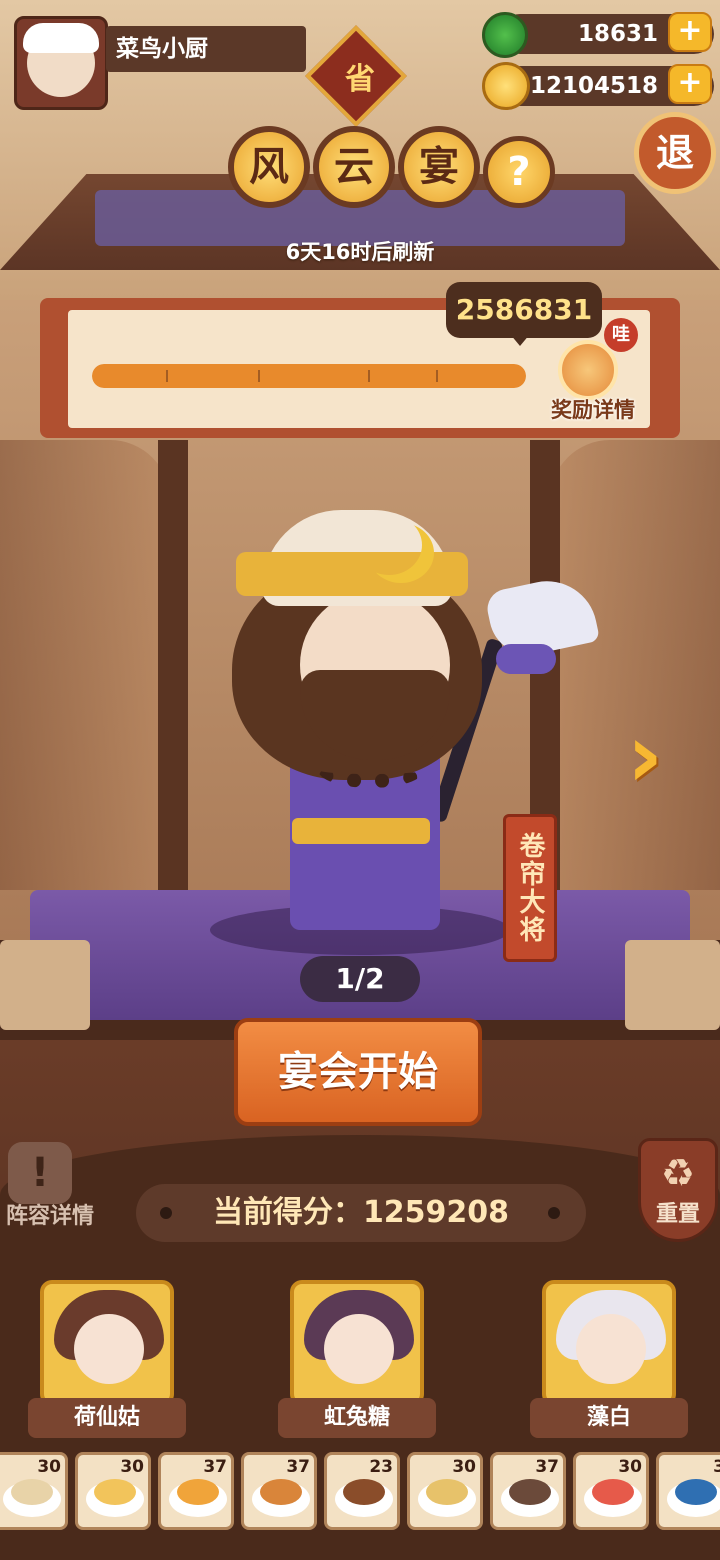 This screenshot has width=720, height=1560. Describe the element at coordinates (621, 335) in the screenshot. I see `wow-badge: 哇` at that location.